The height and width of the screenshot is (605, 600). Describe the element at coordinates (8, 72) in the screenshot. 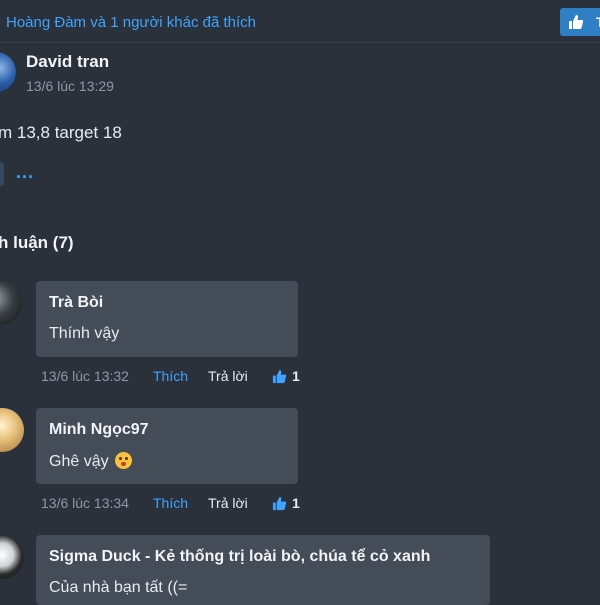

I see `post-author-avatar` at that location.